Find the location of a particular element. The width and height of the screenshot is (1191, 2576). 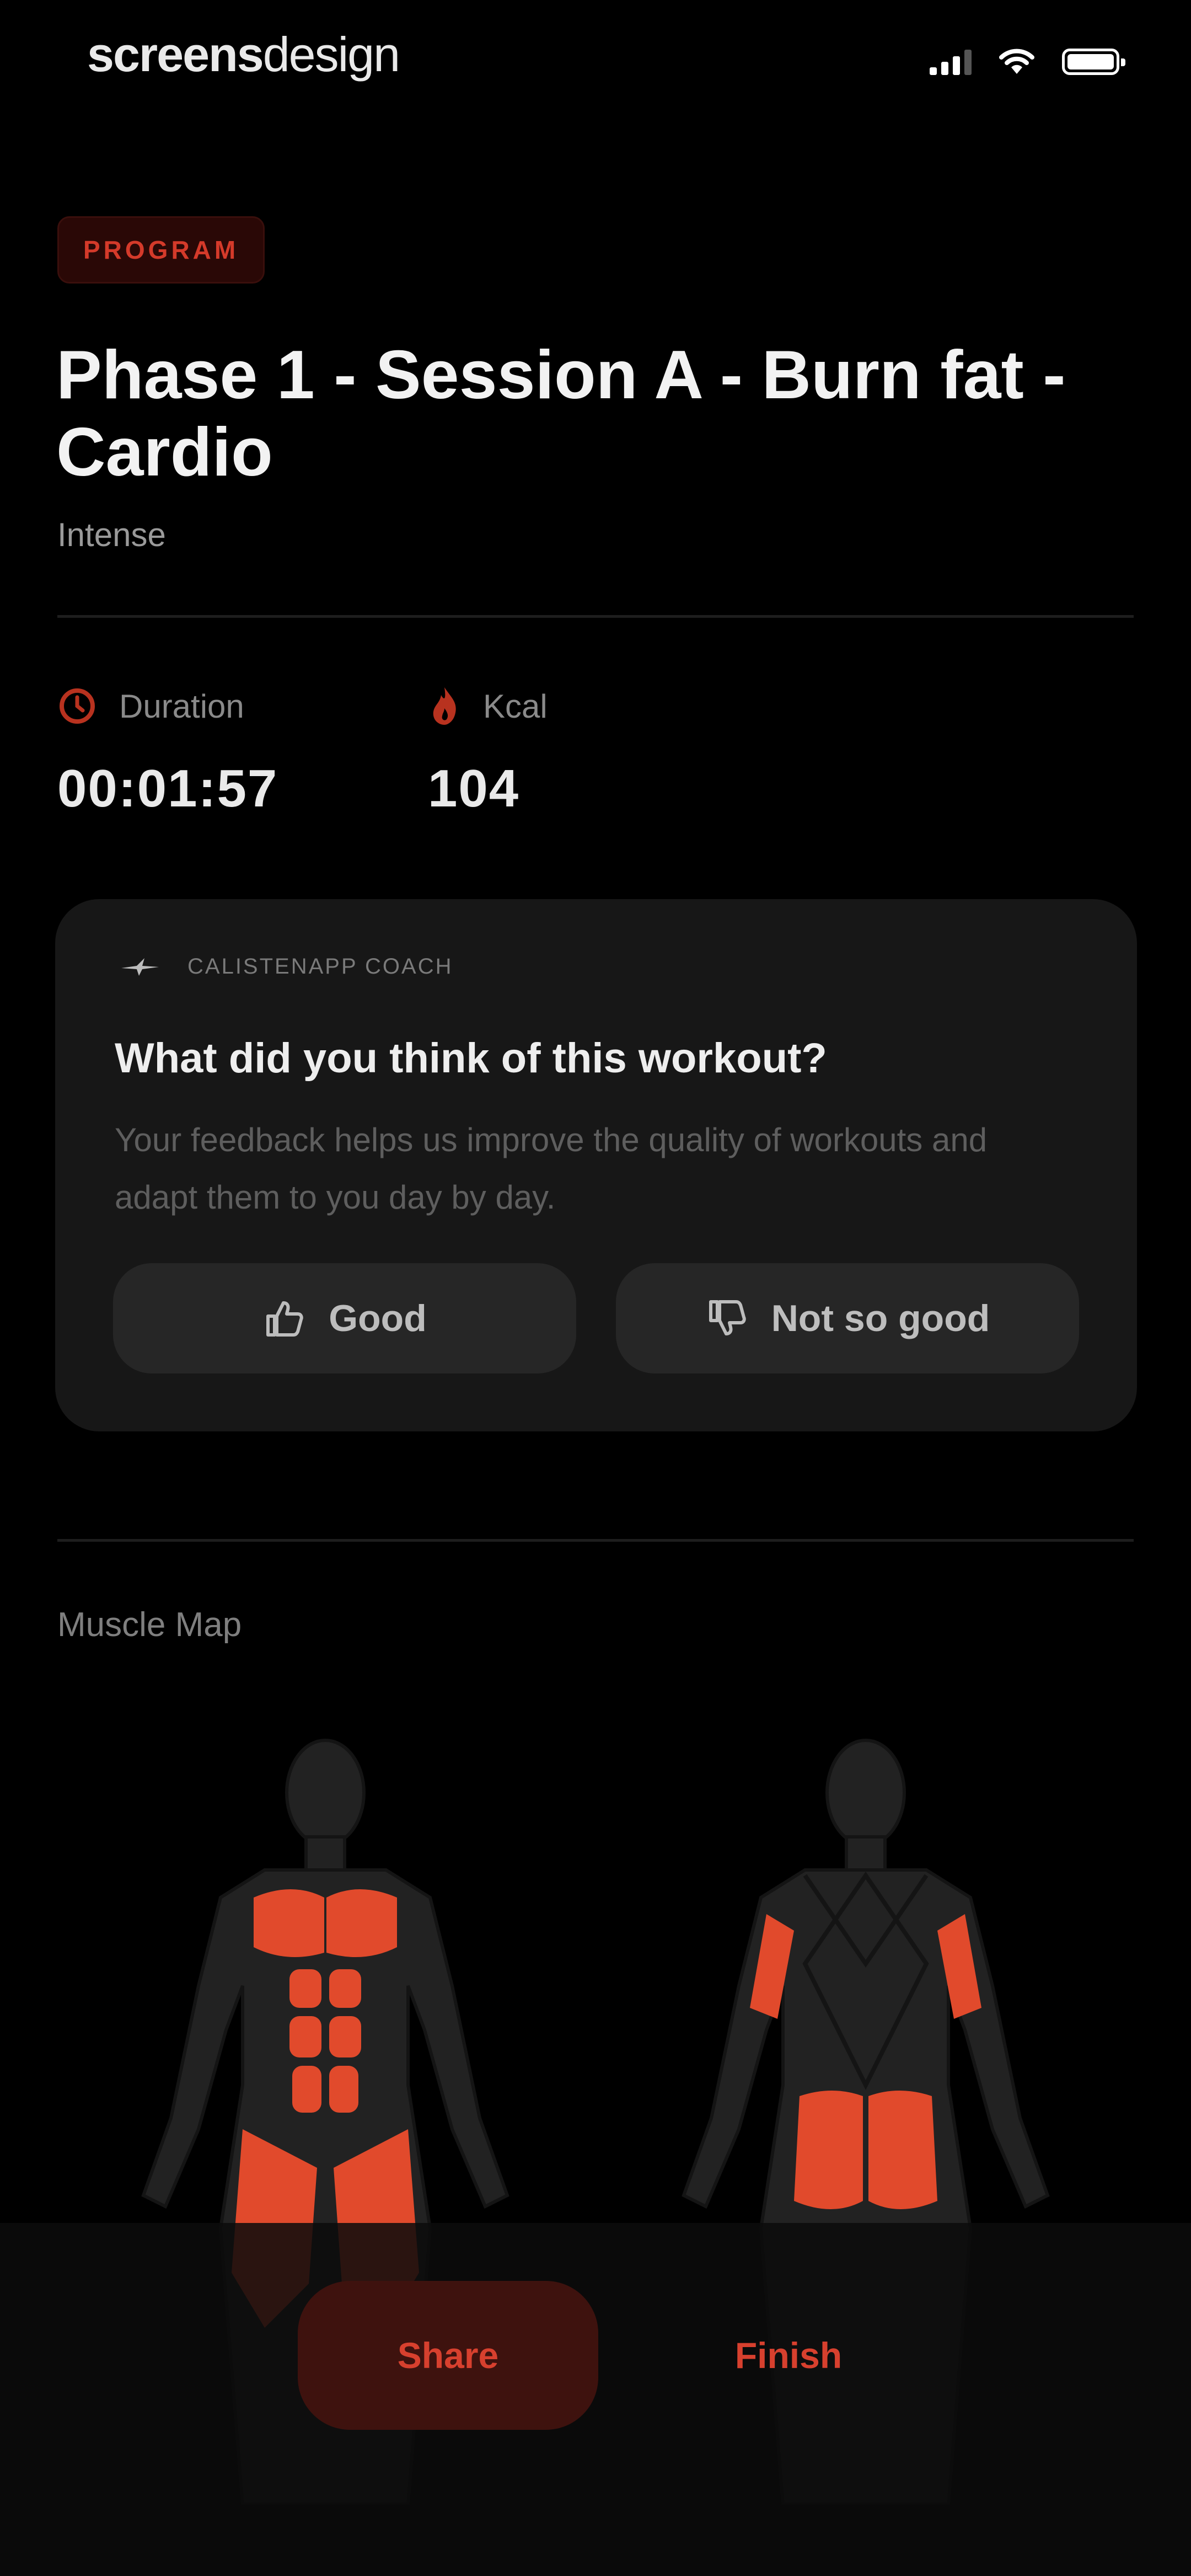

duration-stat: Duration 00:01:57 is located at coordinates (168, 751).